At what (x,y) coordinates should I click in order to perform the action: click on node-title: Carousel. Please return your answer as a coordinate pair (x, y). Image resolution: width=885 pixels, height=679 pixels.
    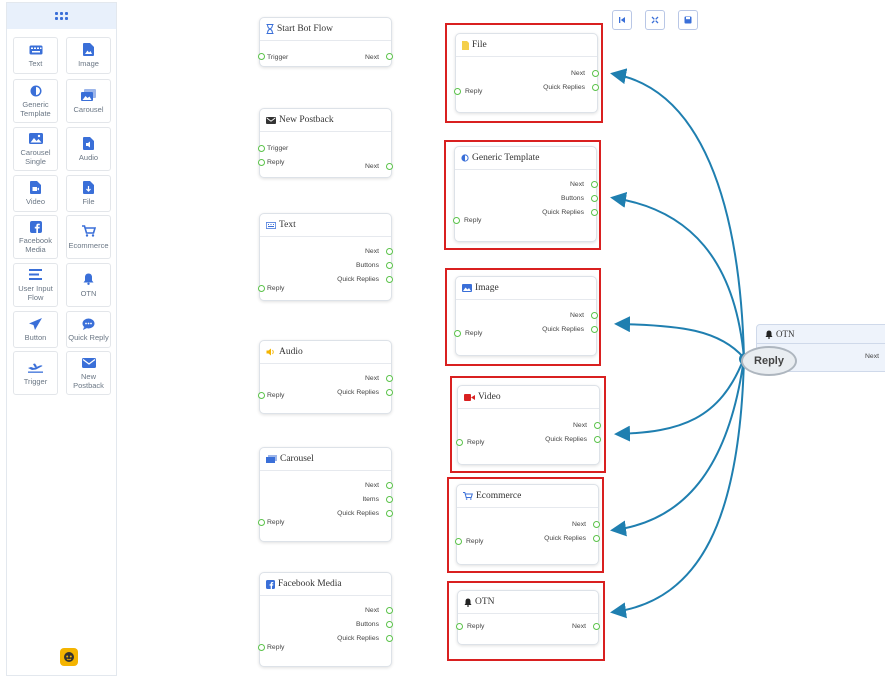
    Looking at the image, I should click on (325, 459).